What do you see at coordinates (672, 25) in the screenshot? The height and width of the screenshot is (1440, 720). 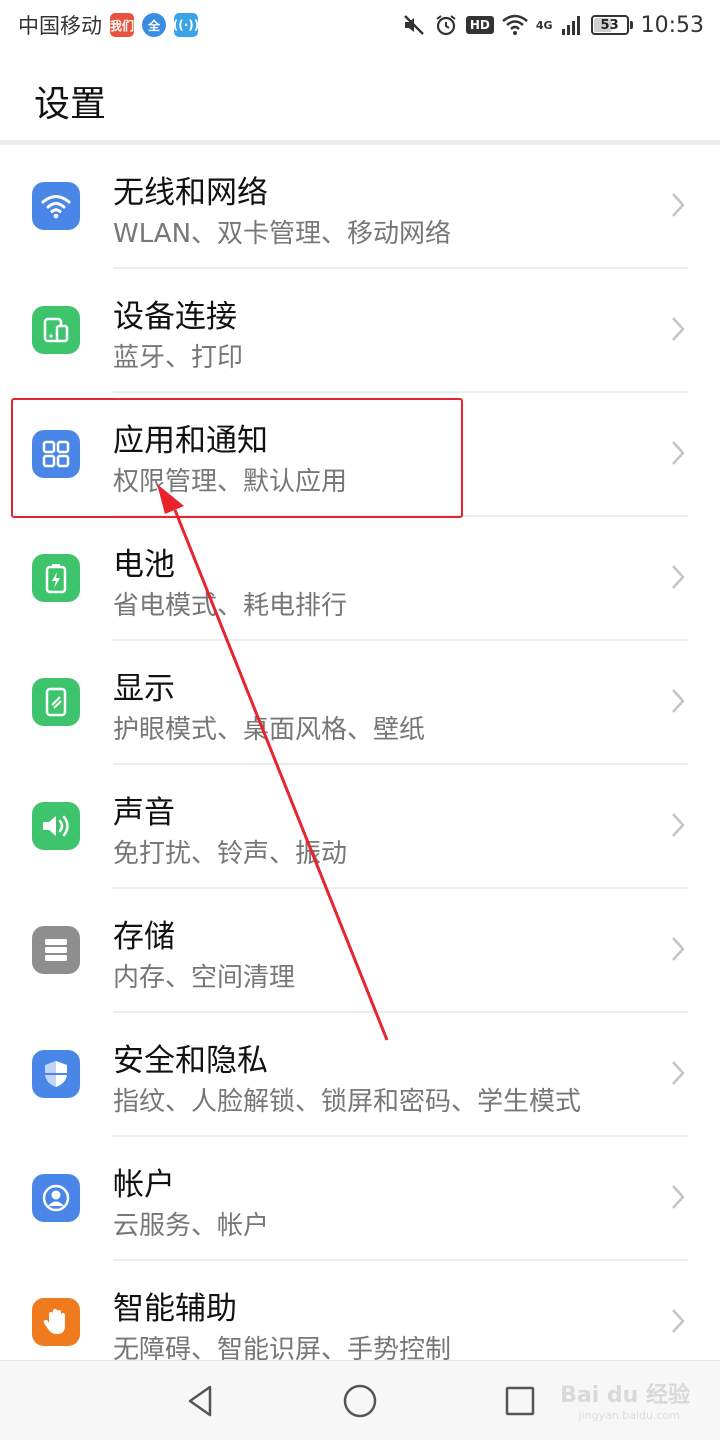 I see `clock: 10:53` at bounding box center [672, 25].